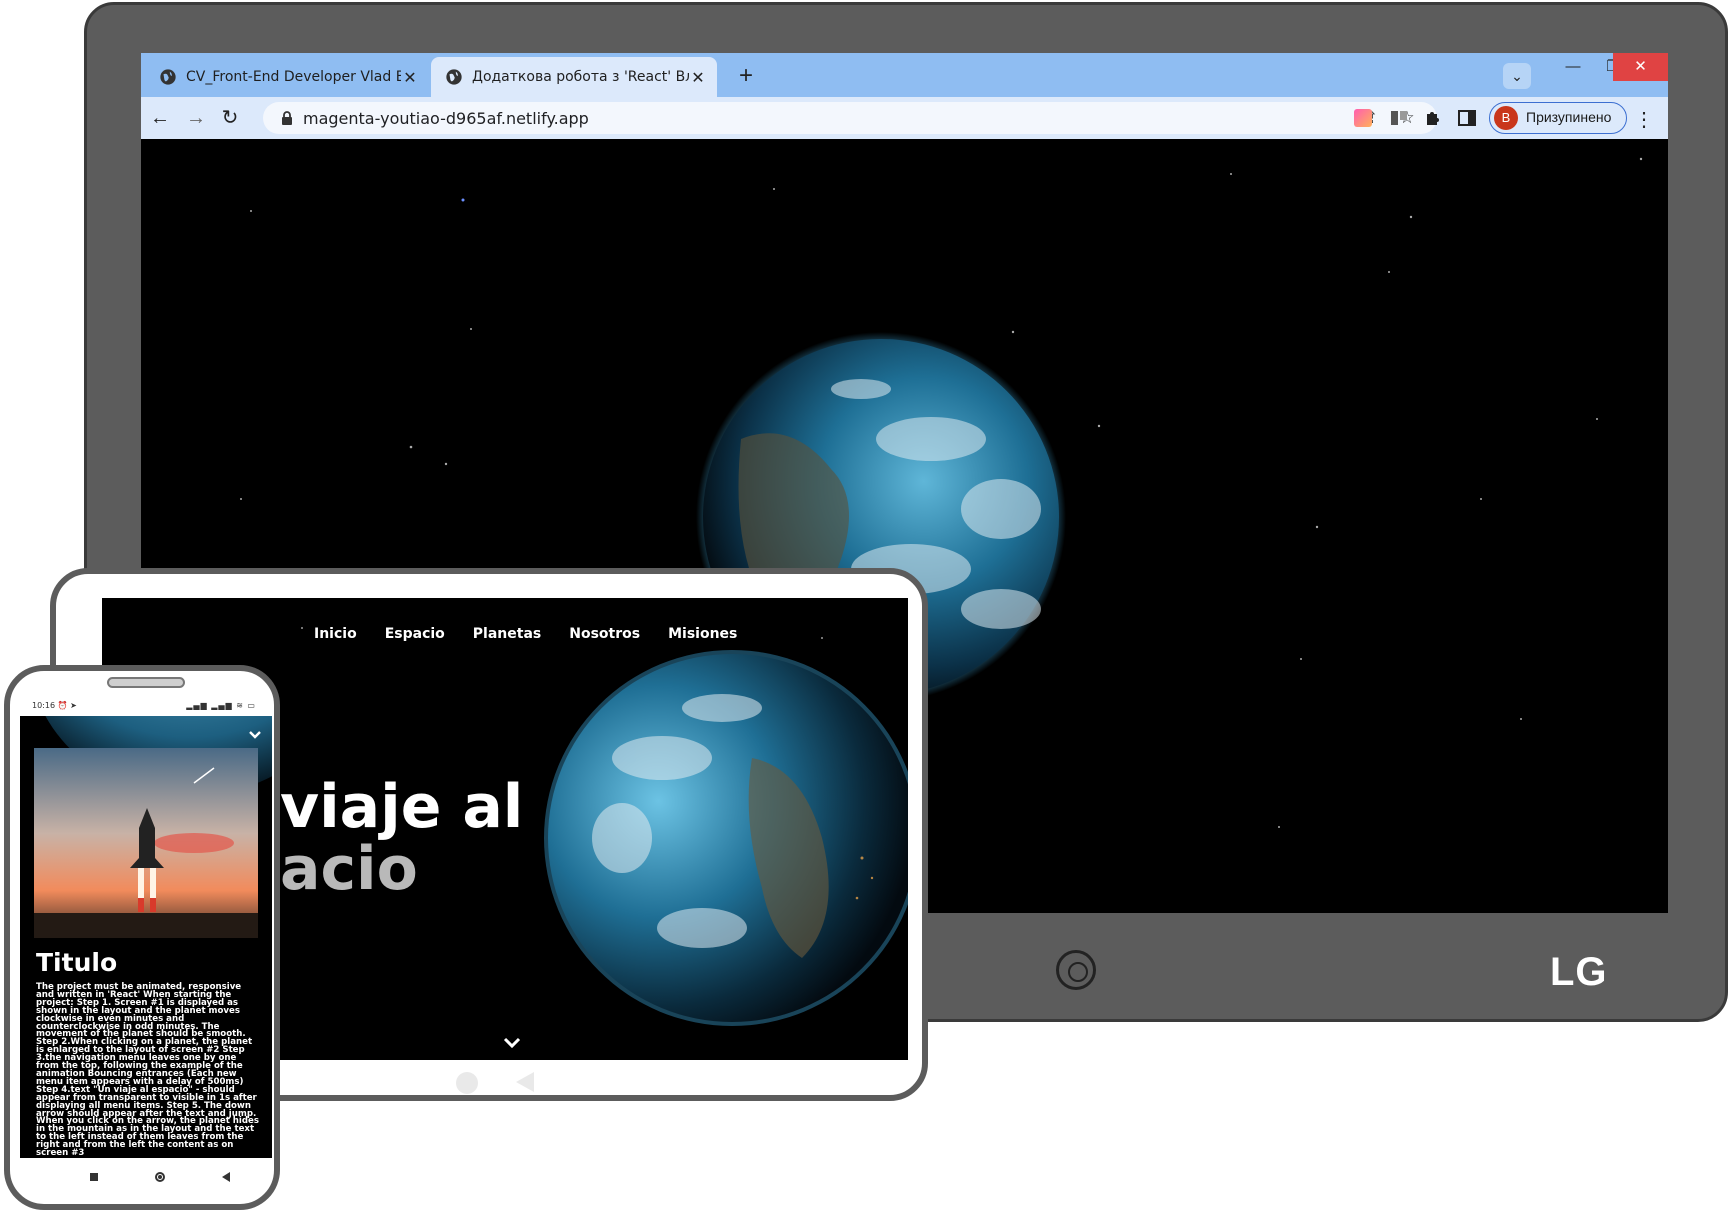  Describe the element at coordinates (349, 869) in the screenshot. I see `hero-line-2: acio` at that location.